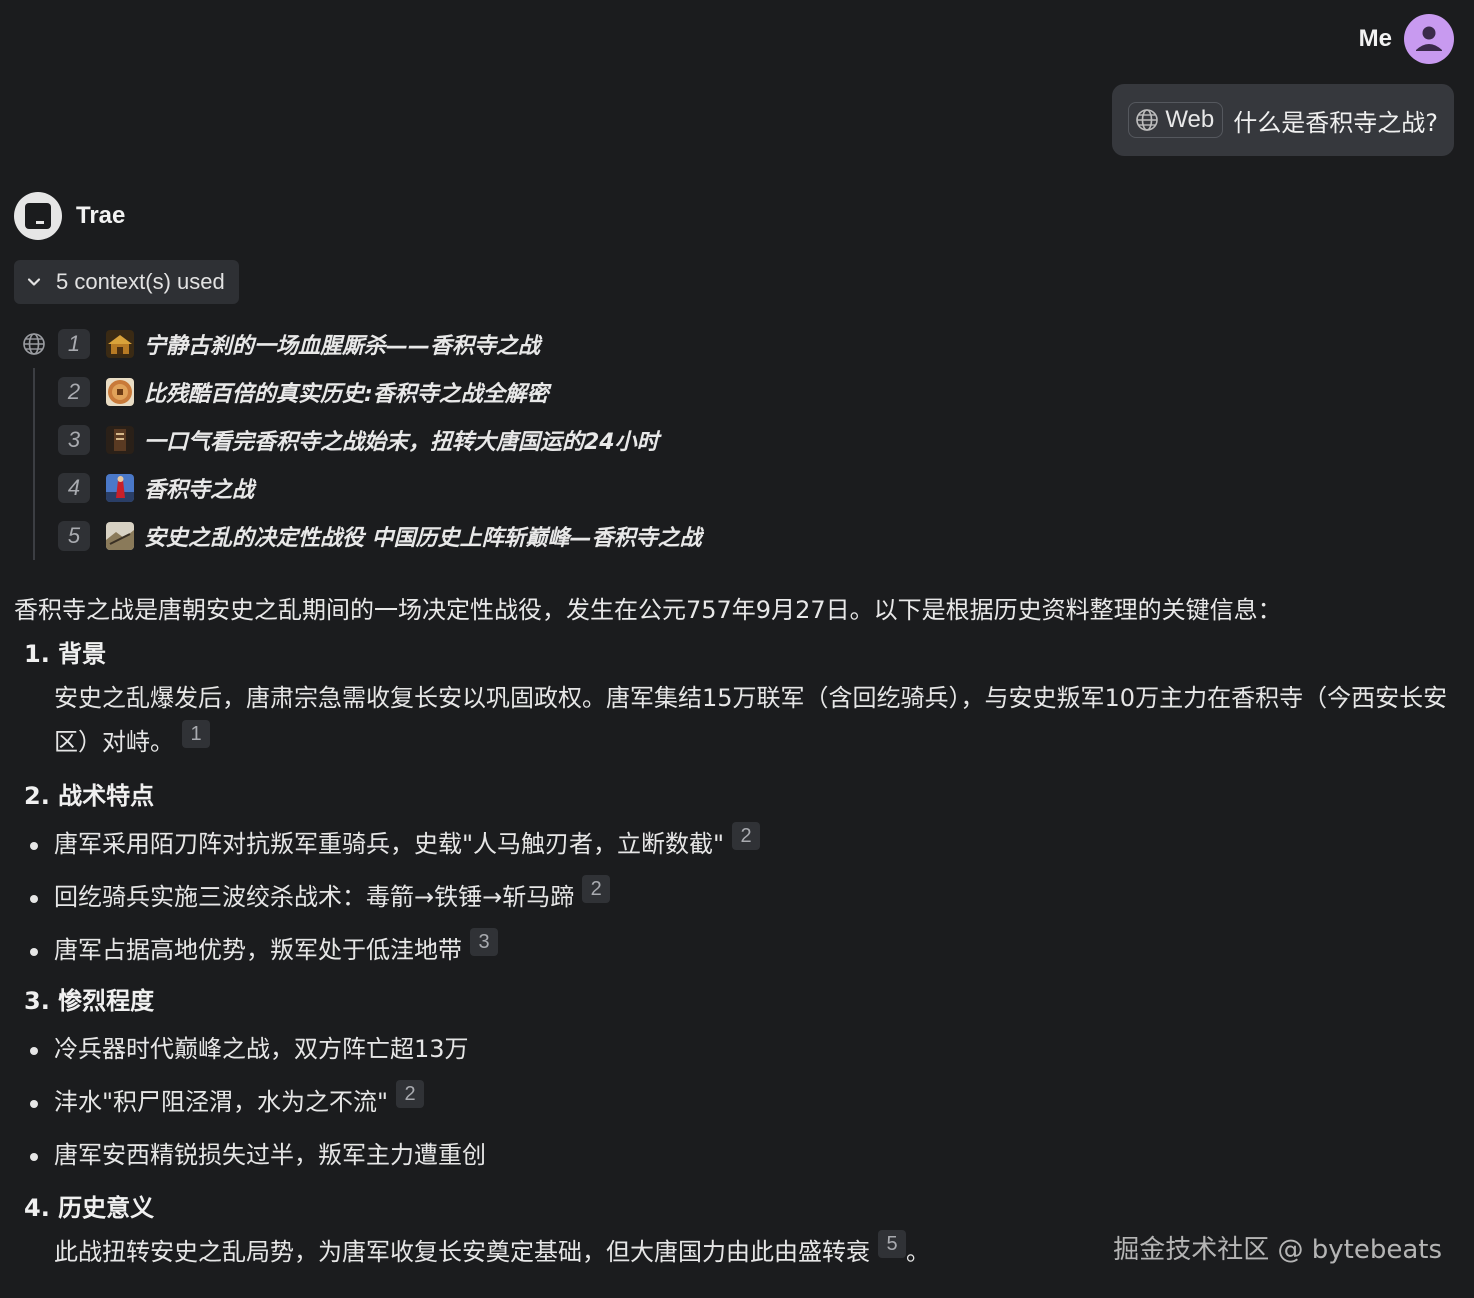 This screenshot has height=1298, width=1474. I want to click on bullet-text: 唐军占据高地优势，叛军处于低洼地带, so click(258, 950).